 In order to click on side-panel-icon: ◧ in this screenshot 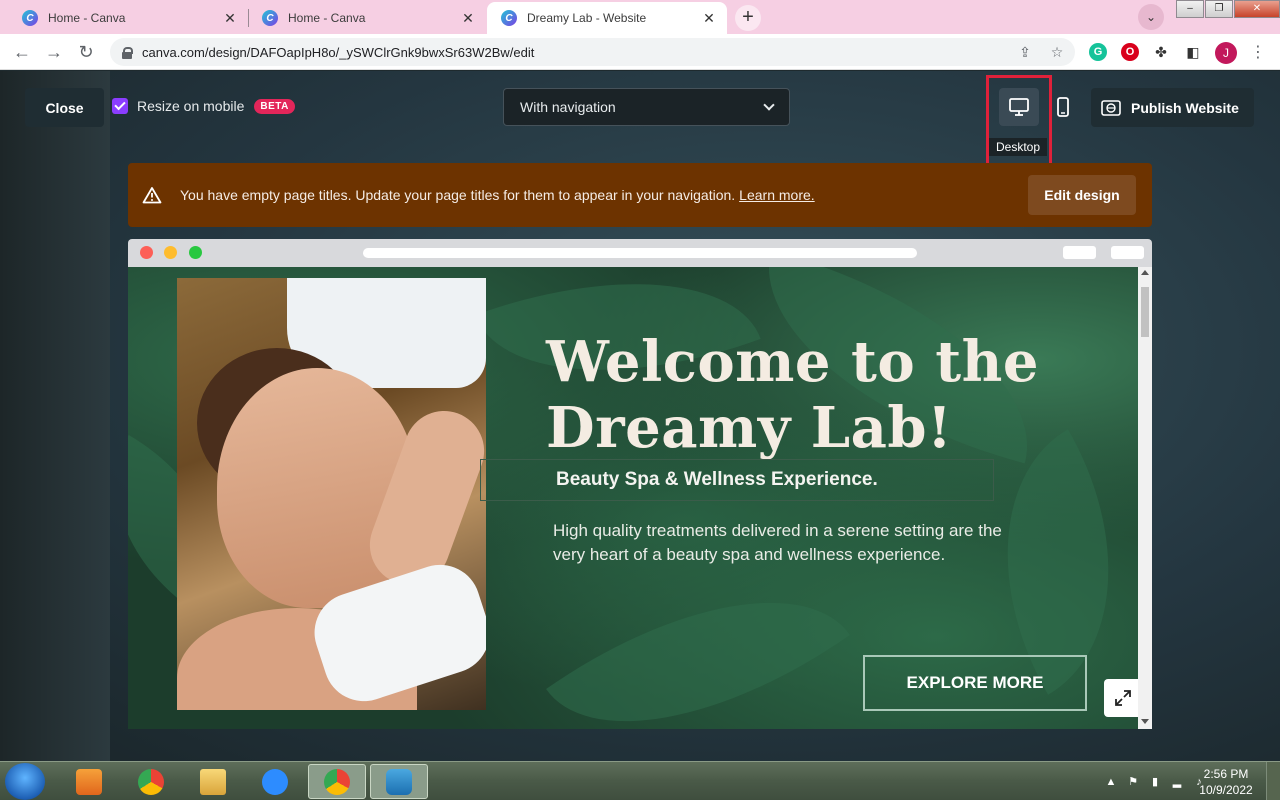, I will do `click(1193, 52)`.